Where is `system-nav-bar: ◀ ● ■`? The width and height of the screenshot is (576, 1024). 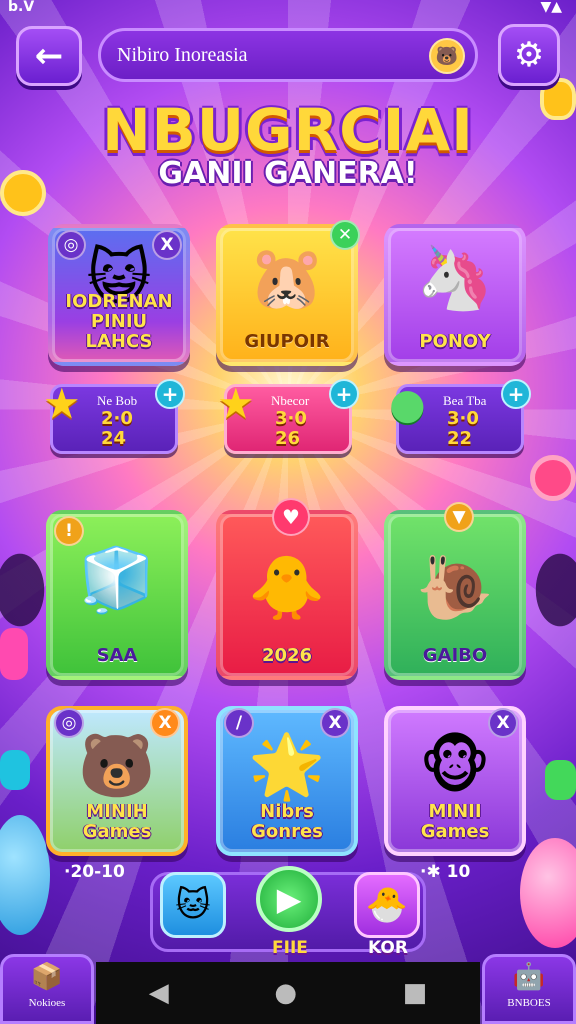
system-nav-bar: ◀ ● ■ is located at coordinates (288, 993).